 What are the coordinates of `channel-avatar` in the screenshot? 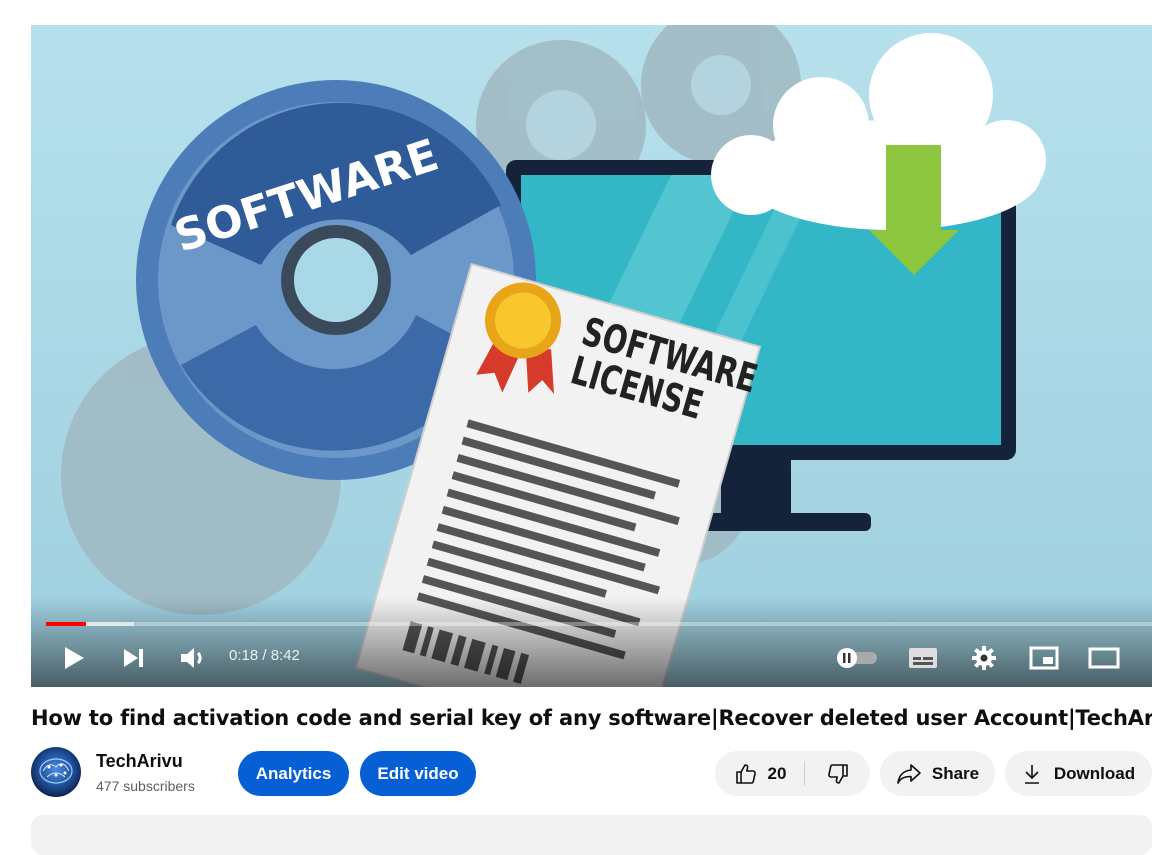 It's located at (56, 772).